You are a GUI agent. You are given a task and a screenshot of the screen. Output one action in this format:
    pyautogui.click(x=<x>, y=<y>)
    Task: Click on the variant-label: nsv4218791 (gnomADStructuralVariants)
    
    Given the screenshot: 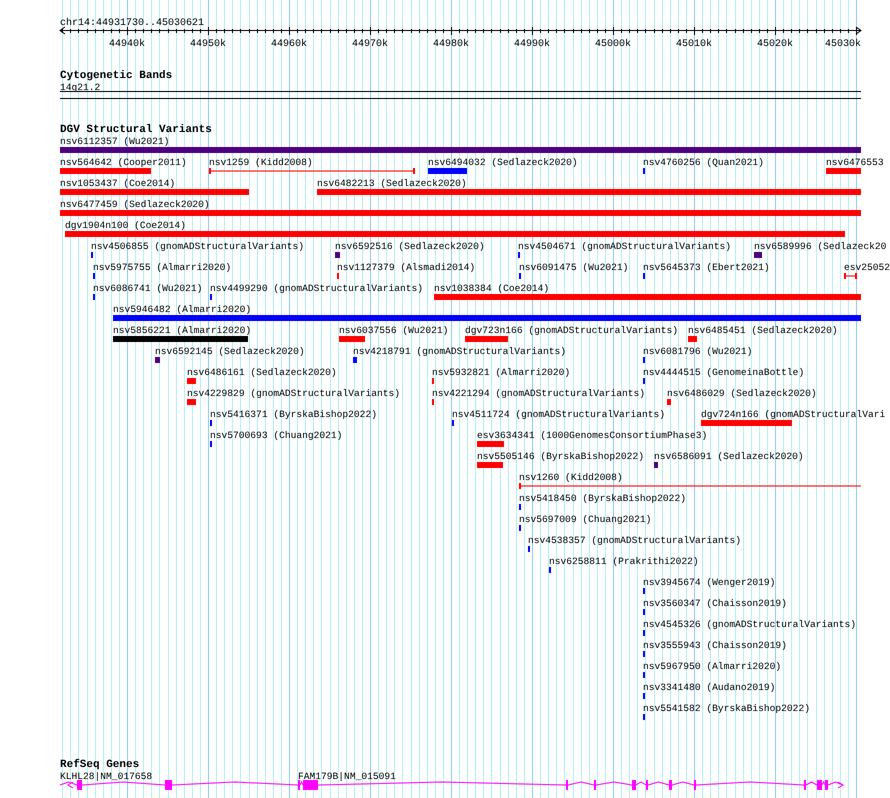 What is the action you would take?
    pyautogui.click(x=459, y=351)
    